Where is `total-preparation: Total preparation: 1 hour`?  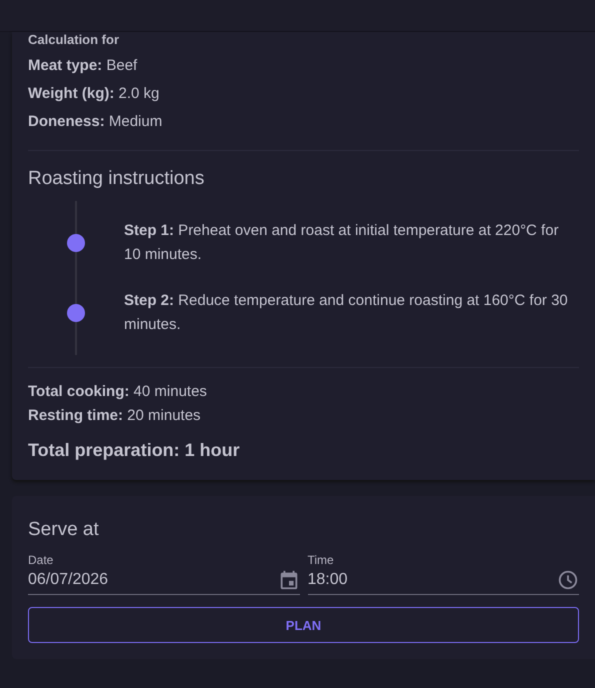
total-preparation: Total preparation: 1 hour is located at coordinates (134, 450).